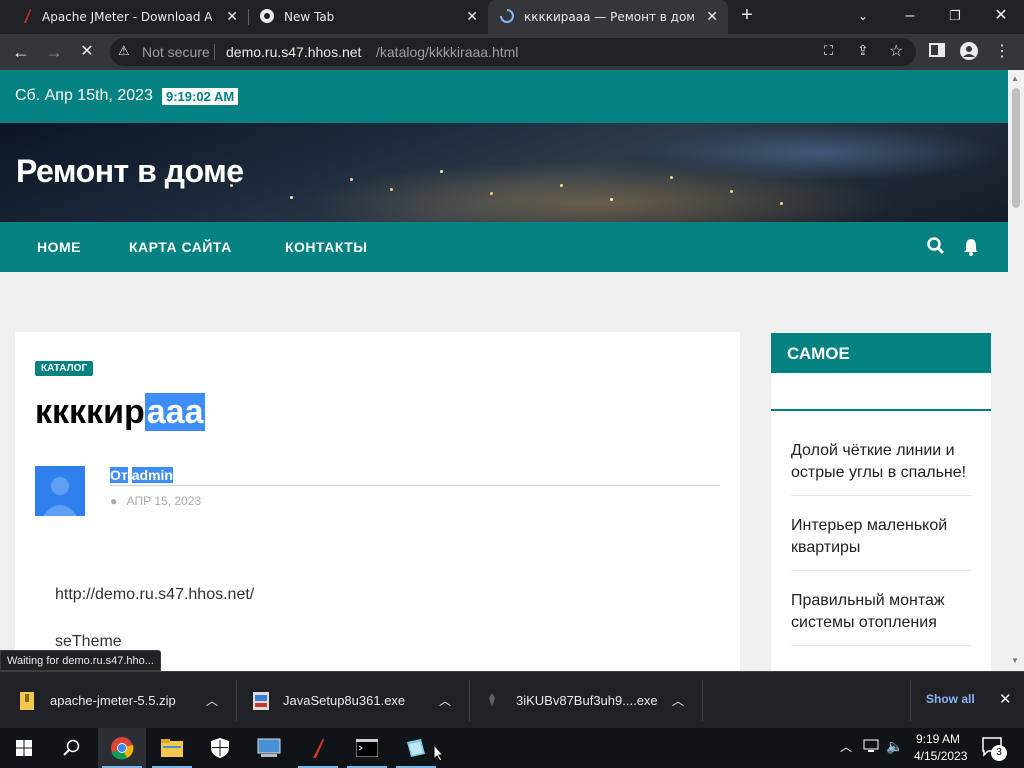  I want to click on author-avatar, so click(60, 491).